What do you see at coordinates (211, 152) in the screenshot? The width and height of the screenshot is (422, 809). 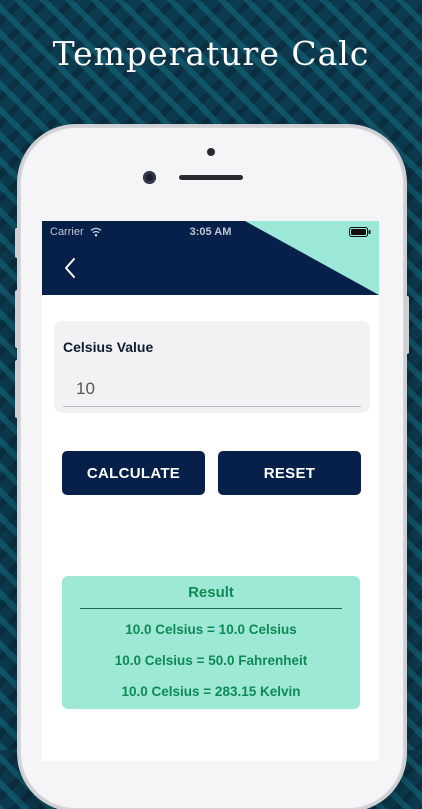 I see `proximity-sensor` at bounding box center [211, 152].